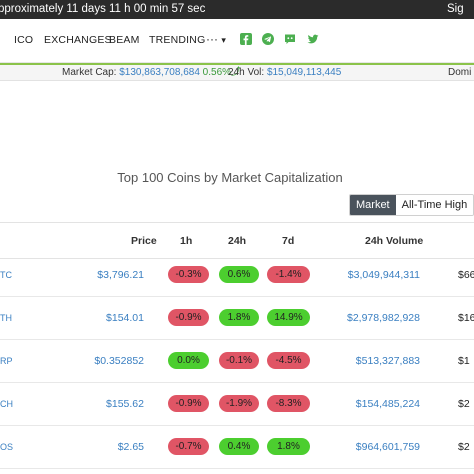 The height and width of the screenshot is (474, 474). I want to click on price-column-header: Price, so click(144, 241).